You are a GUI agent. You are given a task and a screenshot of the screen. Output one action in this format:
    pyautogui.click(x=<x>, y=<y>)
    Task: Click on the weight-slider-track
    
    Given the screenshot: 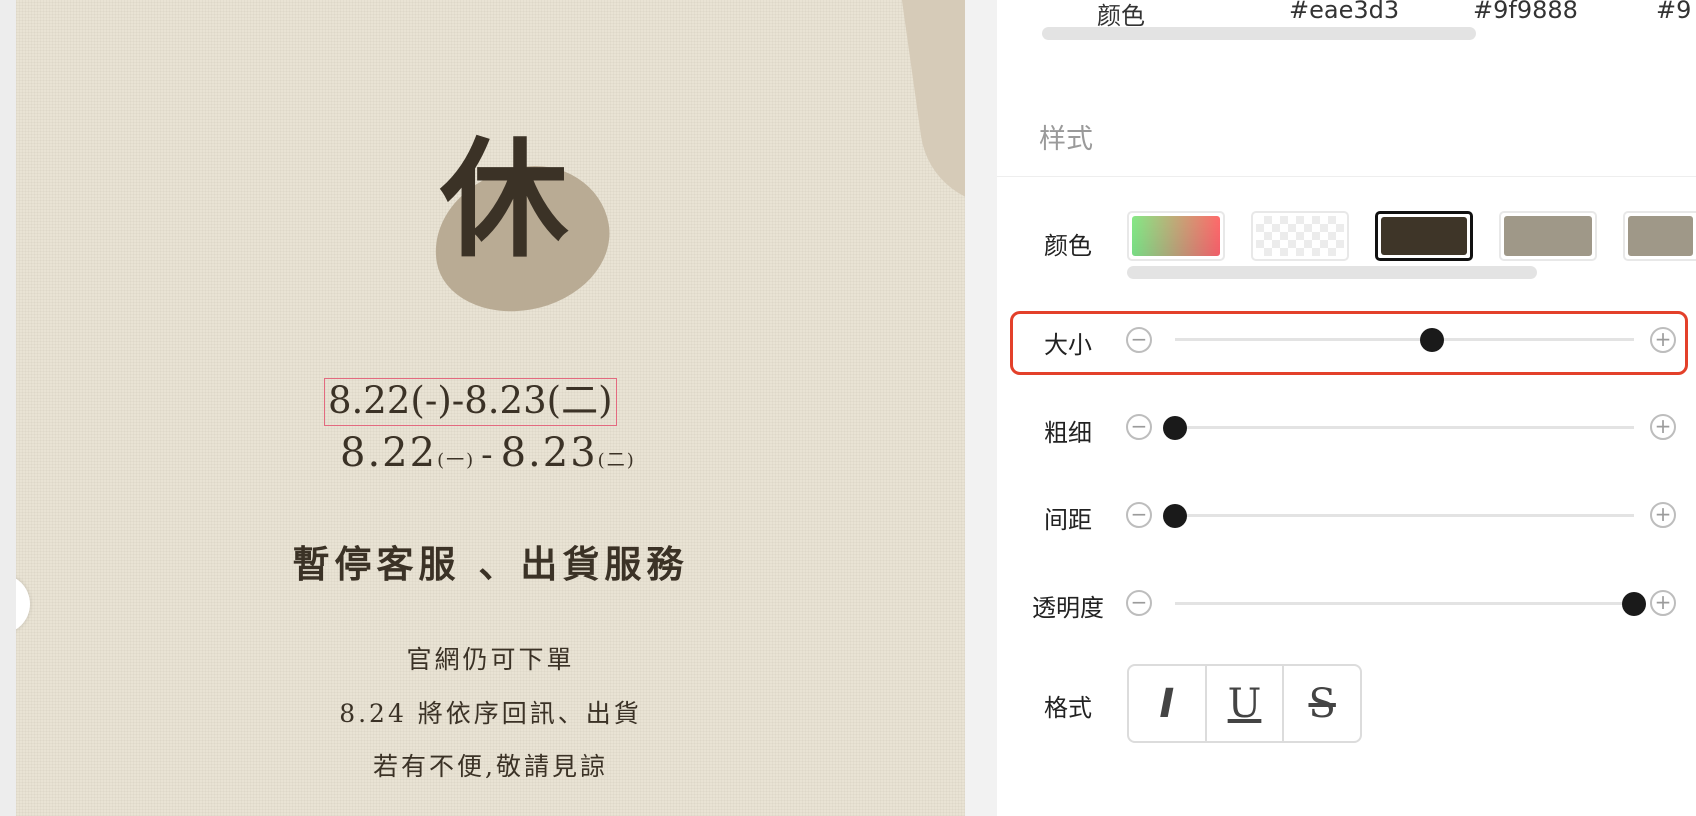 What is the action you would take?
    pyautogui.click(x=1404, y=427)
    